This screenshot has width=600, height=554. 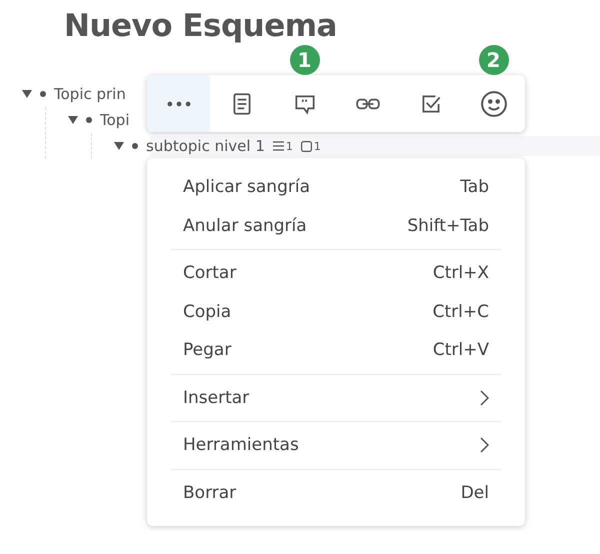 What do you see at coordinates (178, 103) in the screenshot?
I see `more-icon` at bounding box center [178, 103].